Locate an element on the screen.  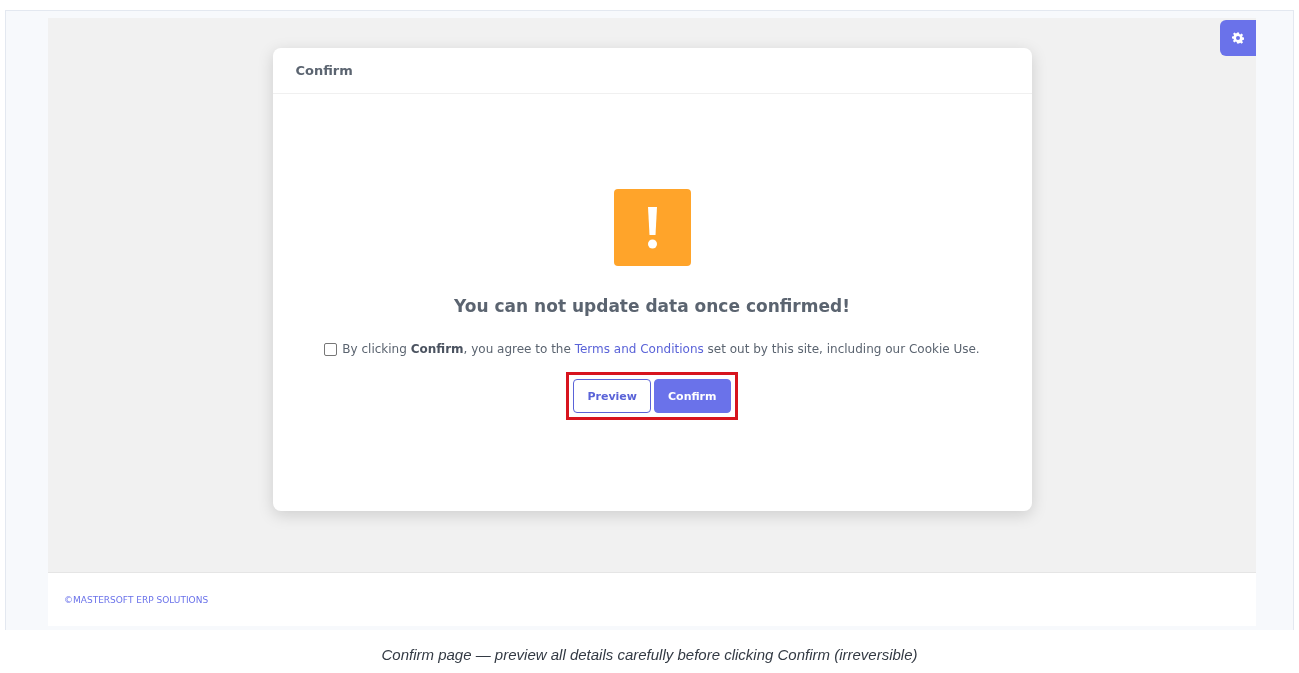
preview-button: Preview is located at coordinates (612, 396).